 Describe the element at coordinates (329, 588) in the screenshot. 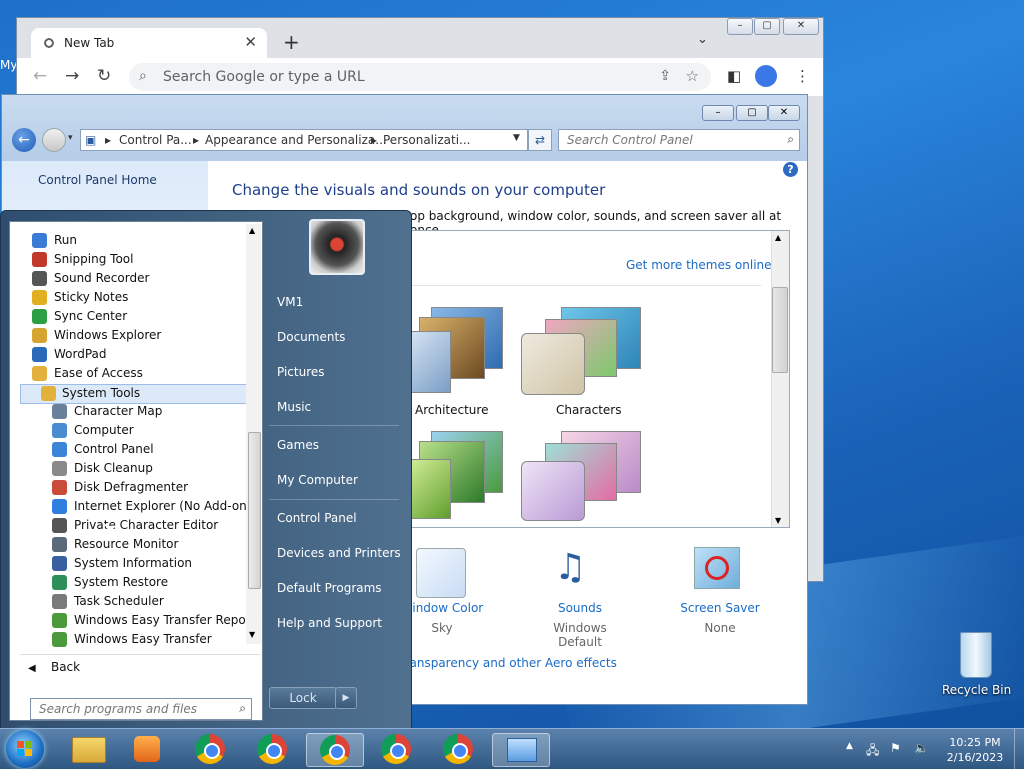

I see `start-link-default-programs: Default Programs` at that location.